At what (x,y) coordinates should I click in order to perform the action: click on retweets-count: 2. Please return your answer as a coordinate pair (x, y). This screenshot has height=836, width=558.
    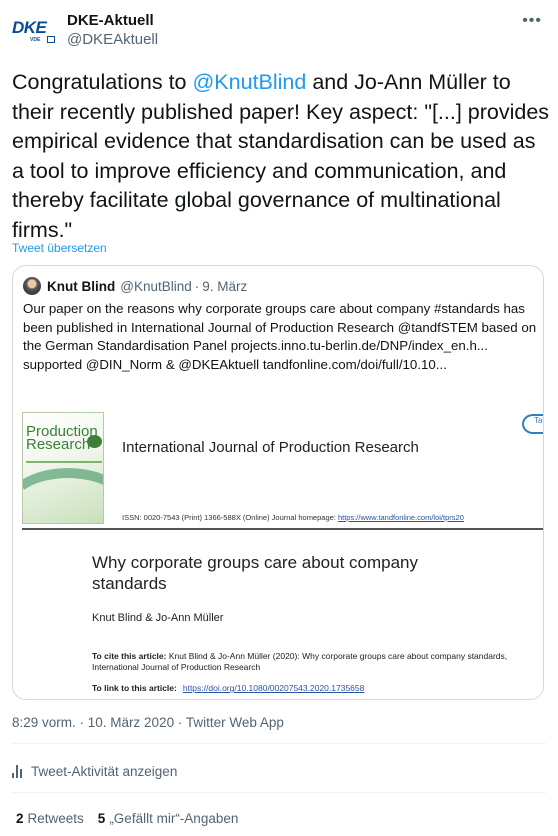
    Looking at the image, I should click on (20, 818).